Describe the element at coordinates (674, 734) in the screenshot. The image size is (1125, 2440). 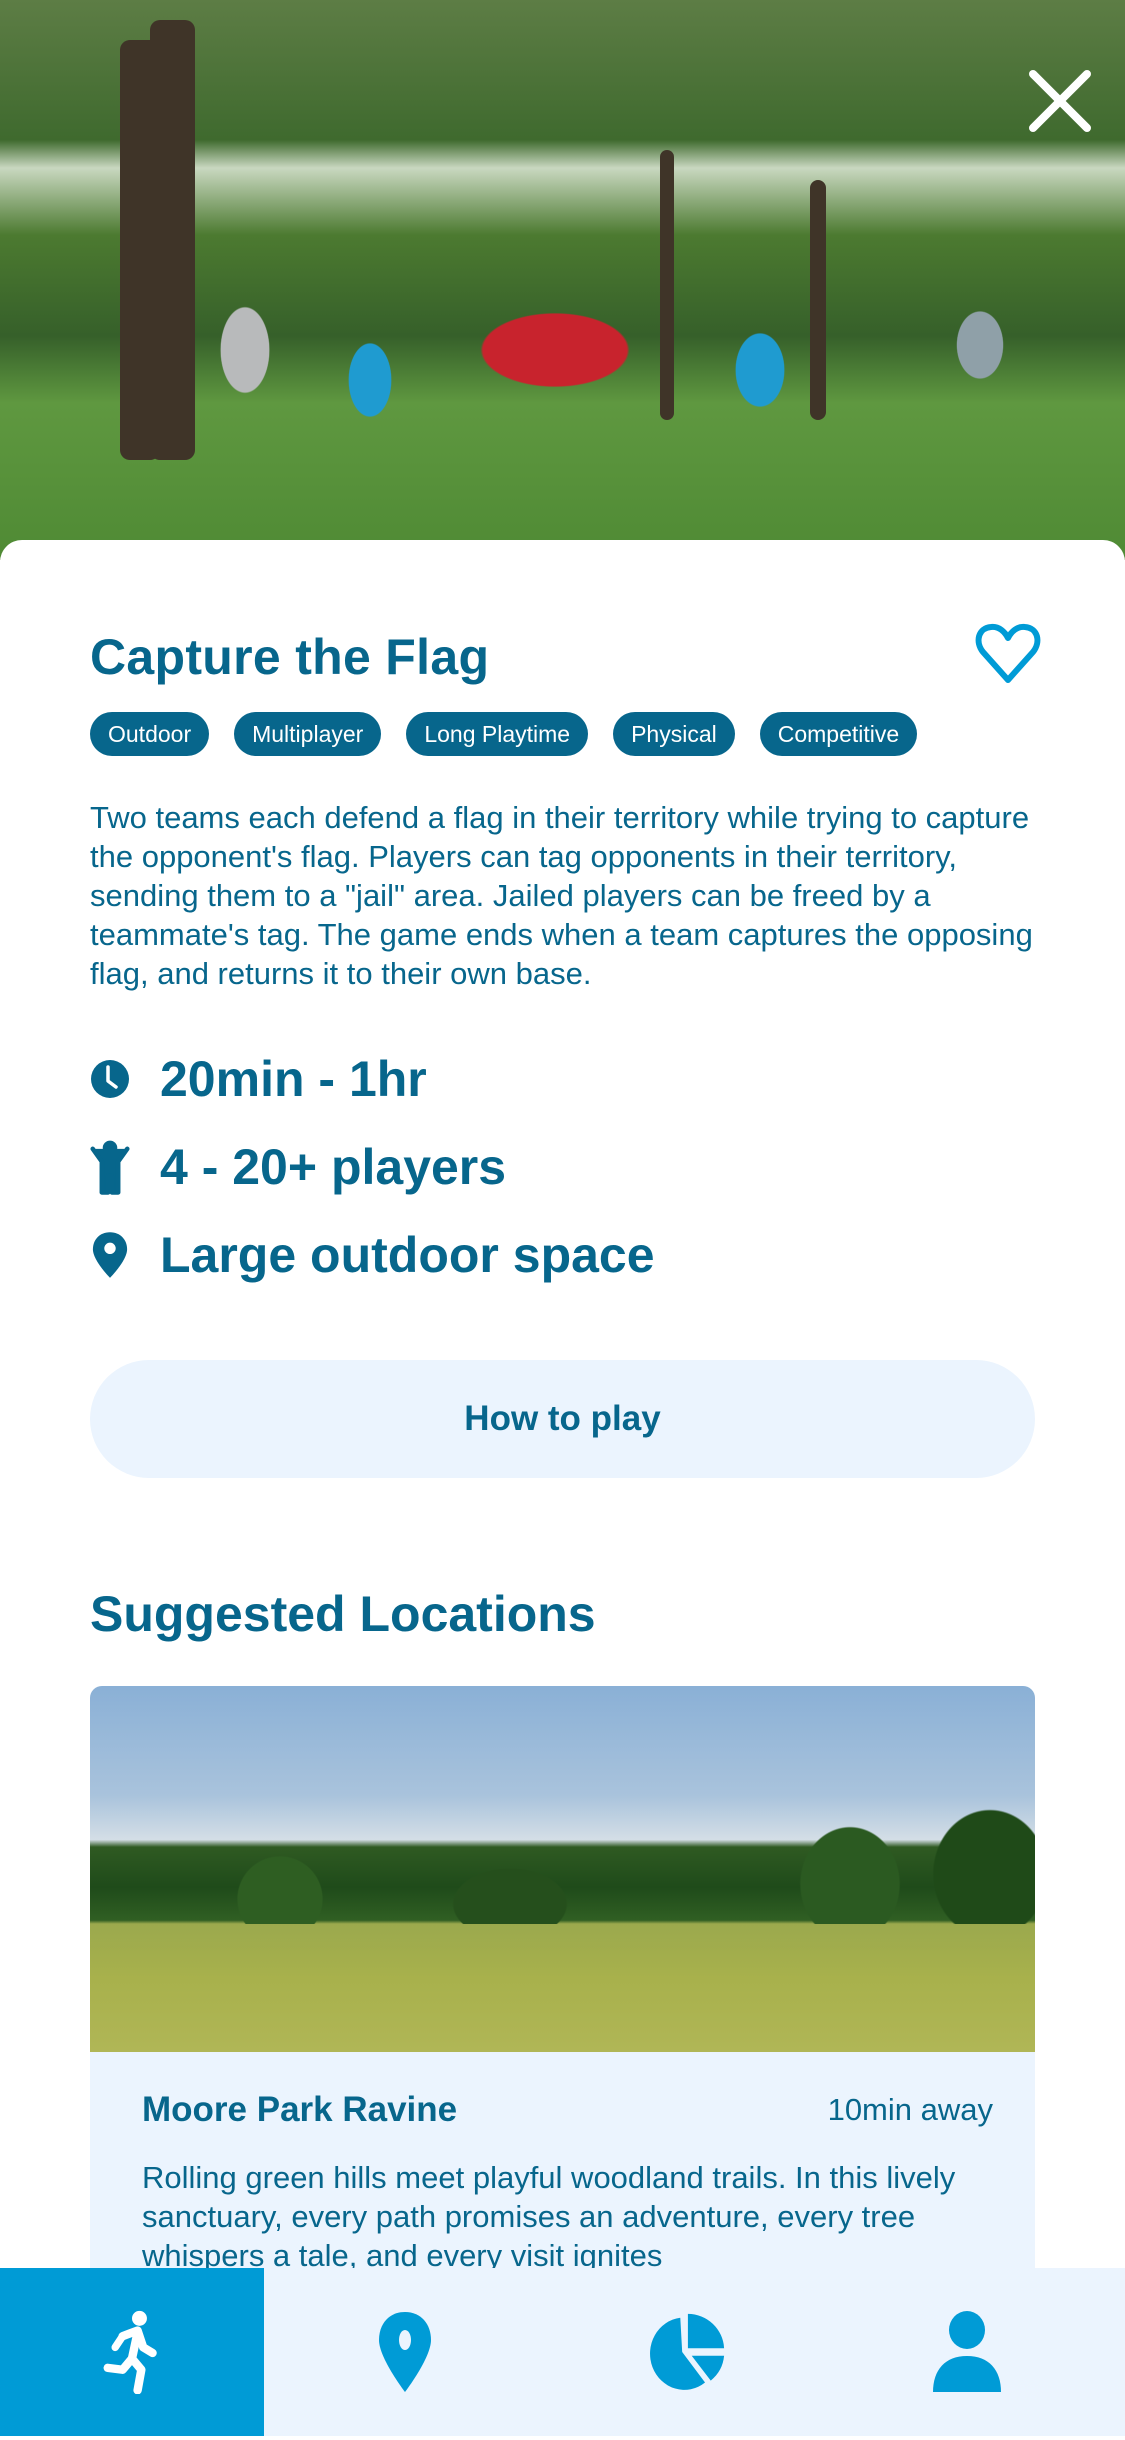
I see `tag-physical: Physical` at that location.